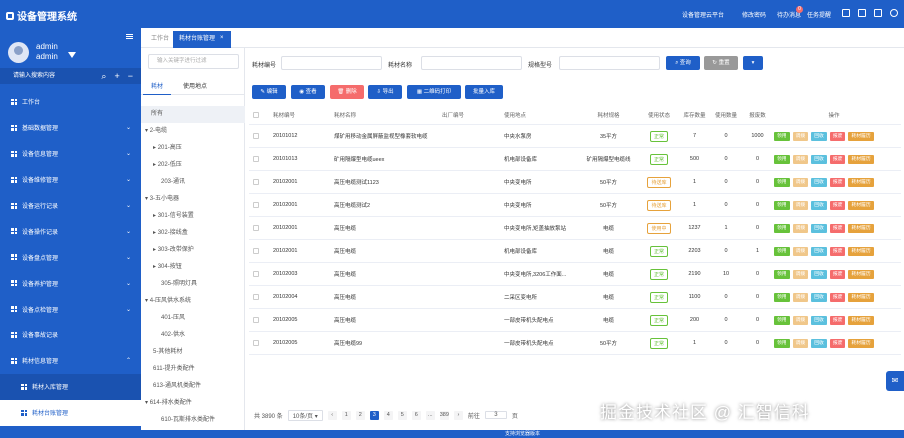  Describe the element at coordinates (458, 415) in the screenshot. I see `next-page-button: ›` at that location.